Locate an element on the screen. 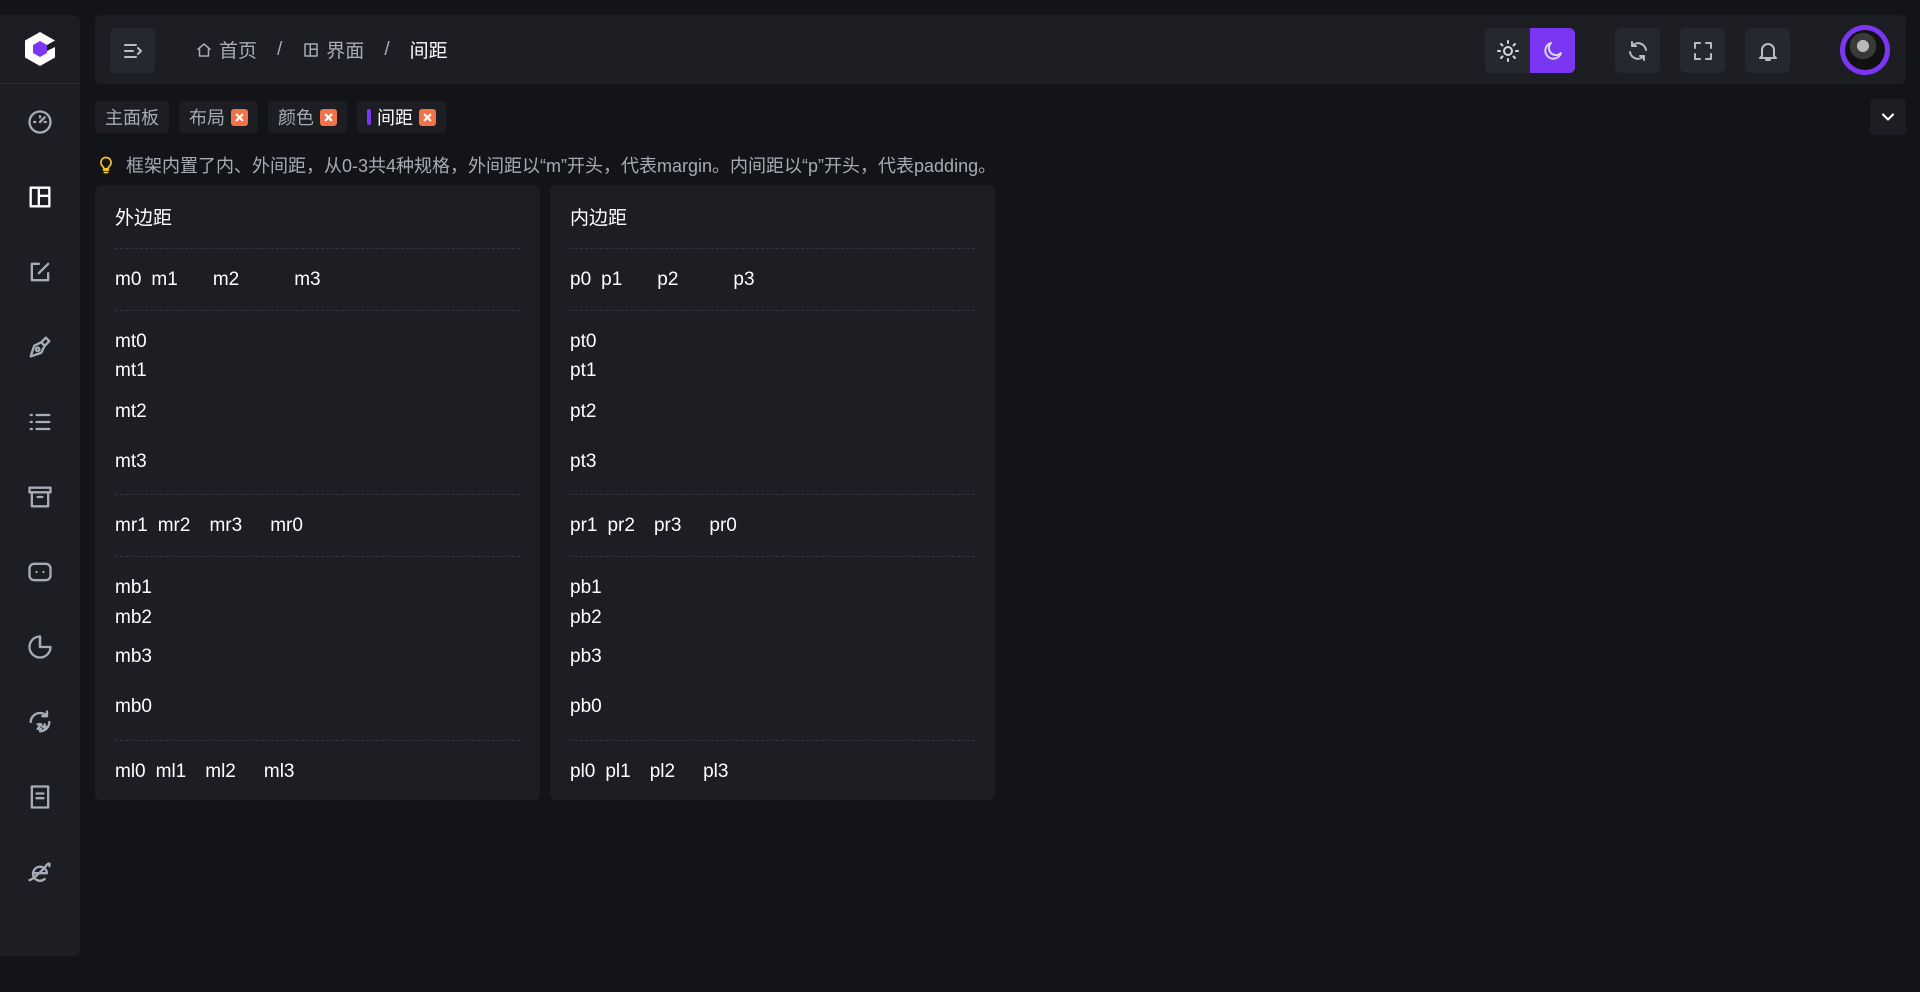 The height and width of the screenshot is (992, 1920). nav-chat is located at coordinates (40, 571).